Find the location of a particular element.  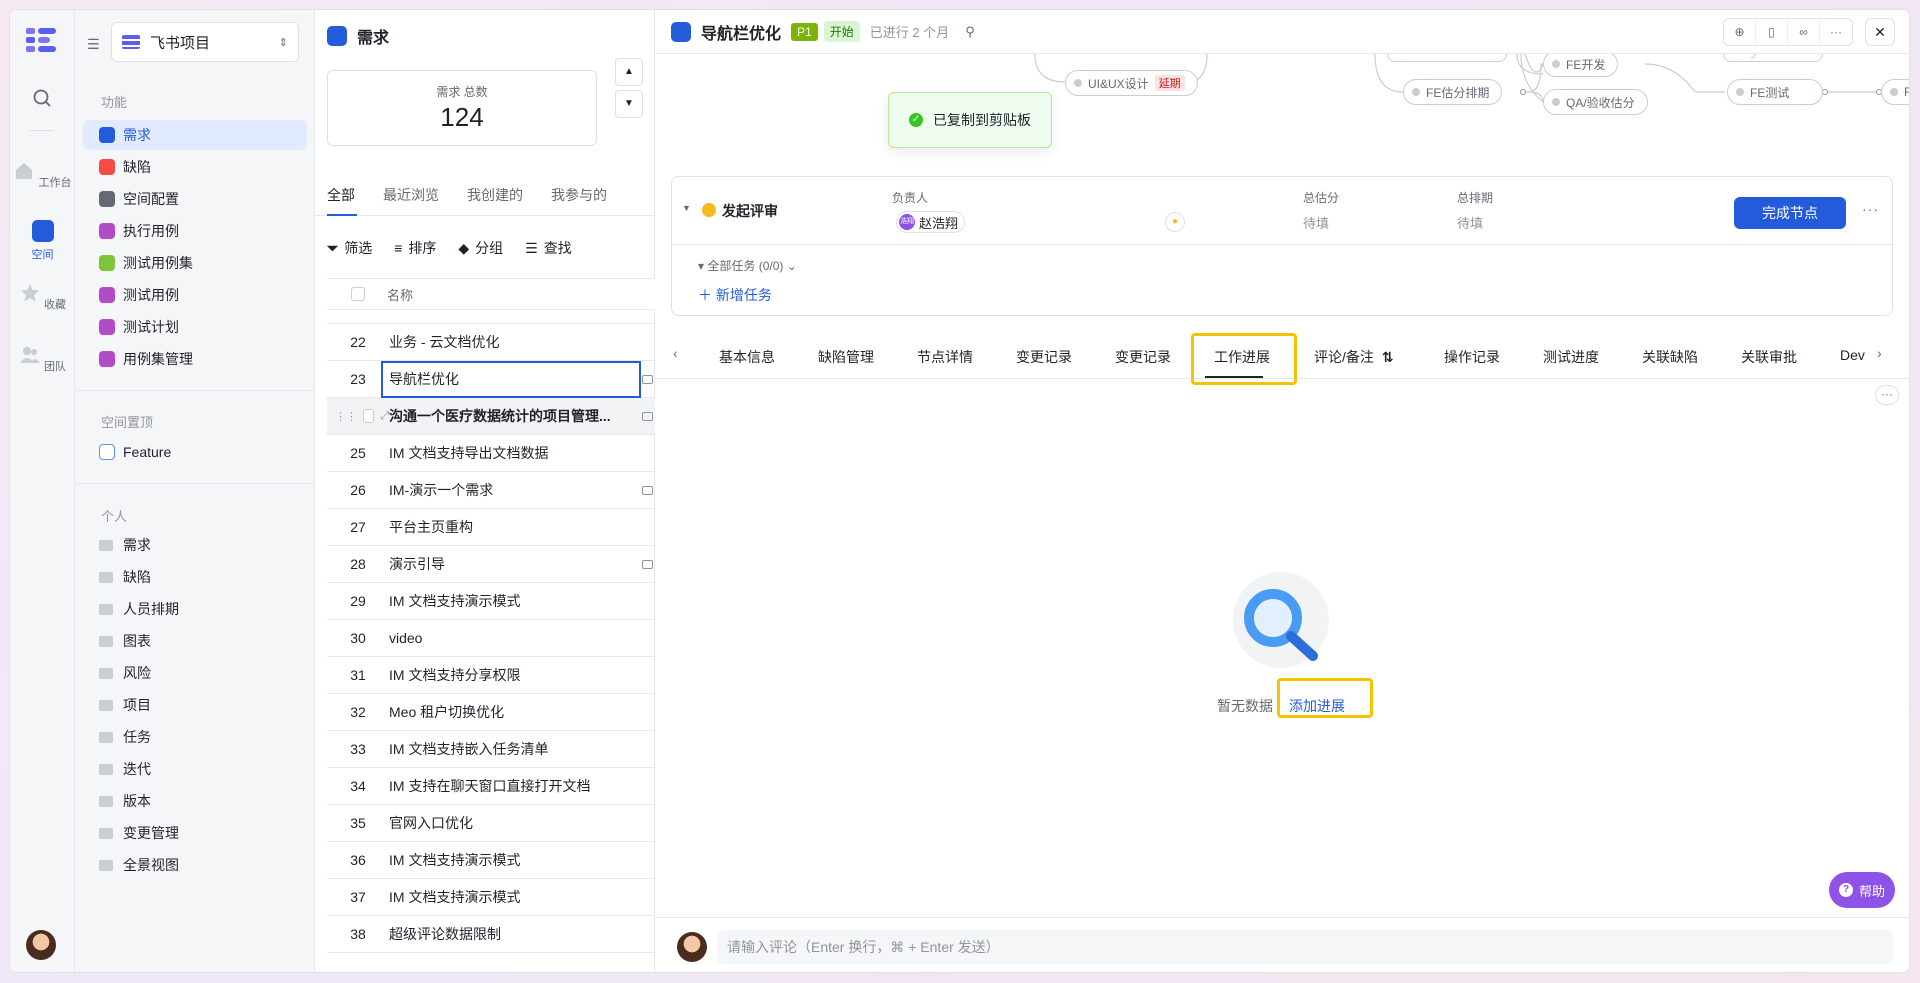

tab-linked-approvals: 关联审批 is located at coordinates (1769, 357).